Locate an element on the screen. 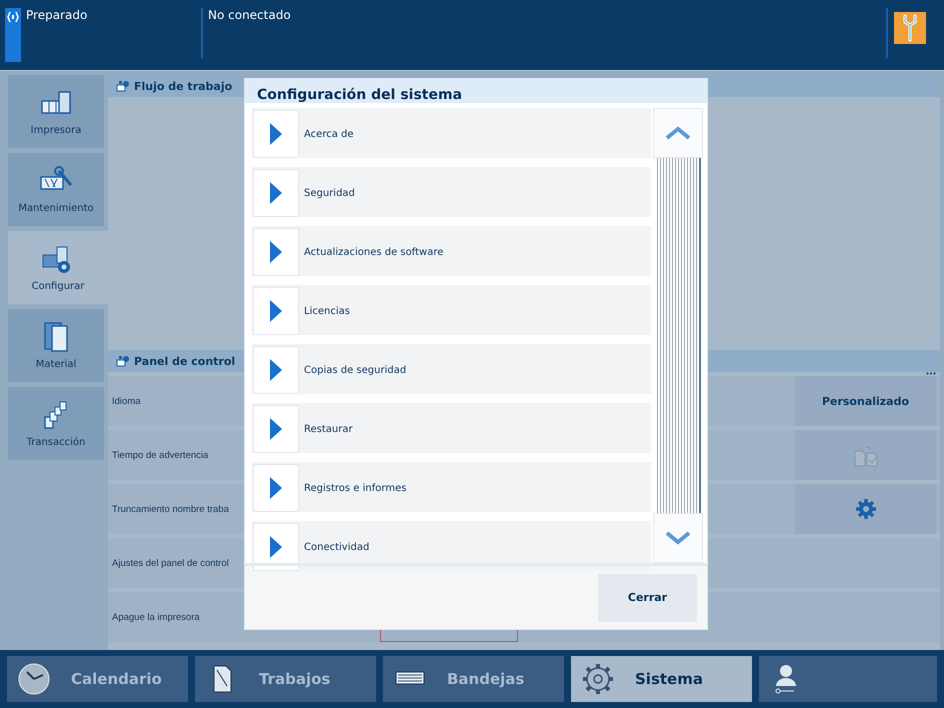  chevron-down-icon is located at coordinates (678, 538).